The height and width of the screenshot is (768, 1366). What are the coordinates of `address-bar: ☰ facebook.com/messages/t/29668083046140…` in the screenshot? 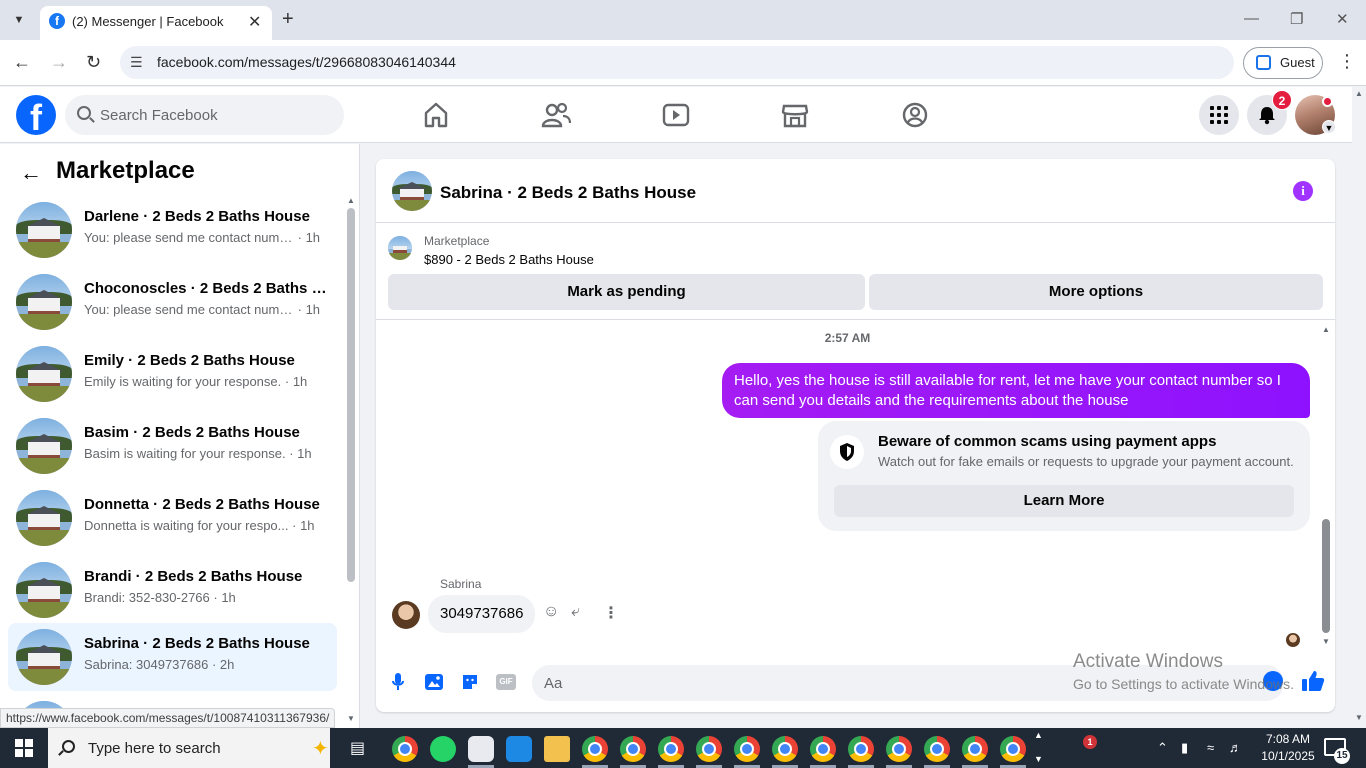 It's located at (677, 62).